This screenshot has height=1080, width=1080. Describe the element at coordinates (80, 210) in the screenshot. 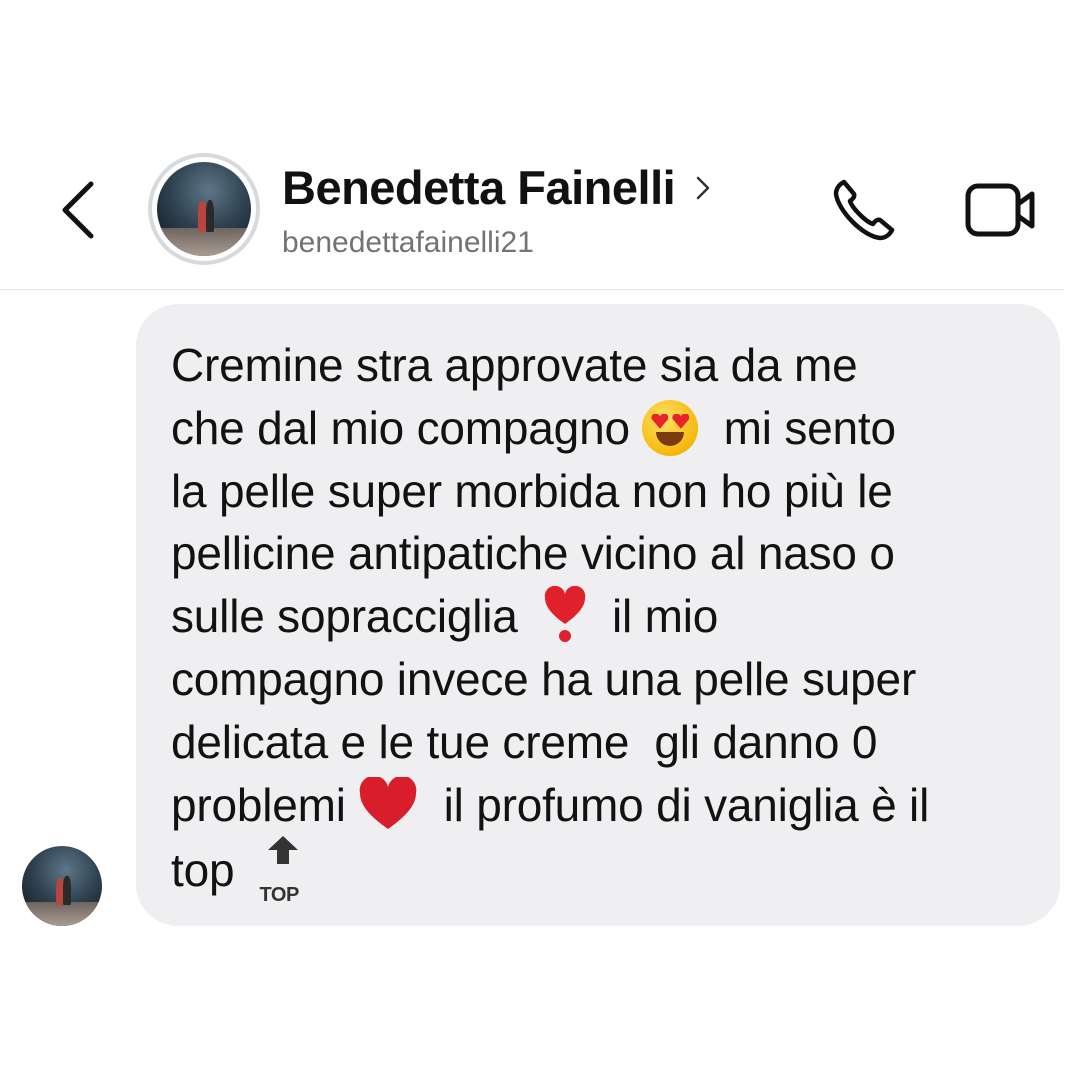

I see `back-chevron-icon` at that location.